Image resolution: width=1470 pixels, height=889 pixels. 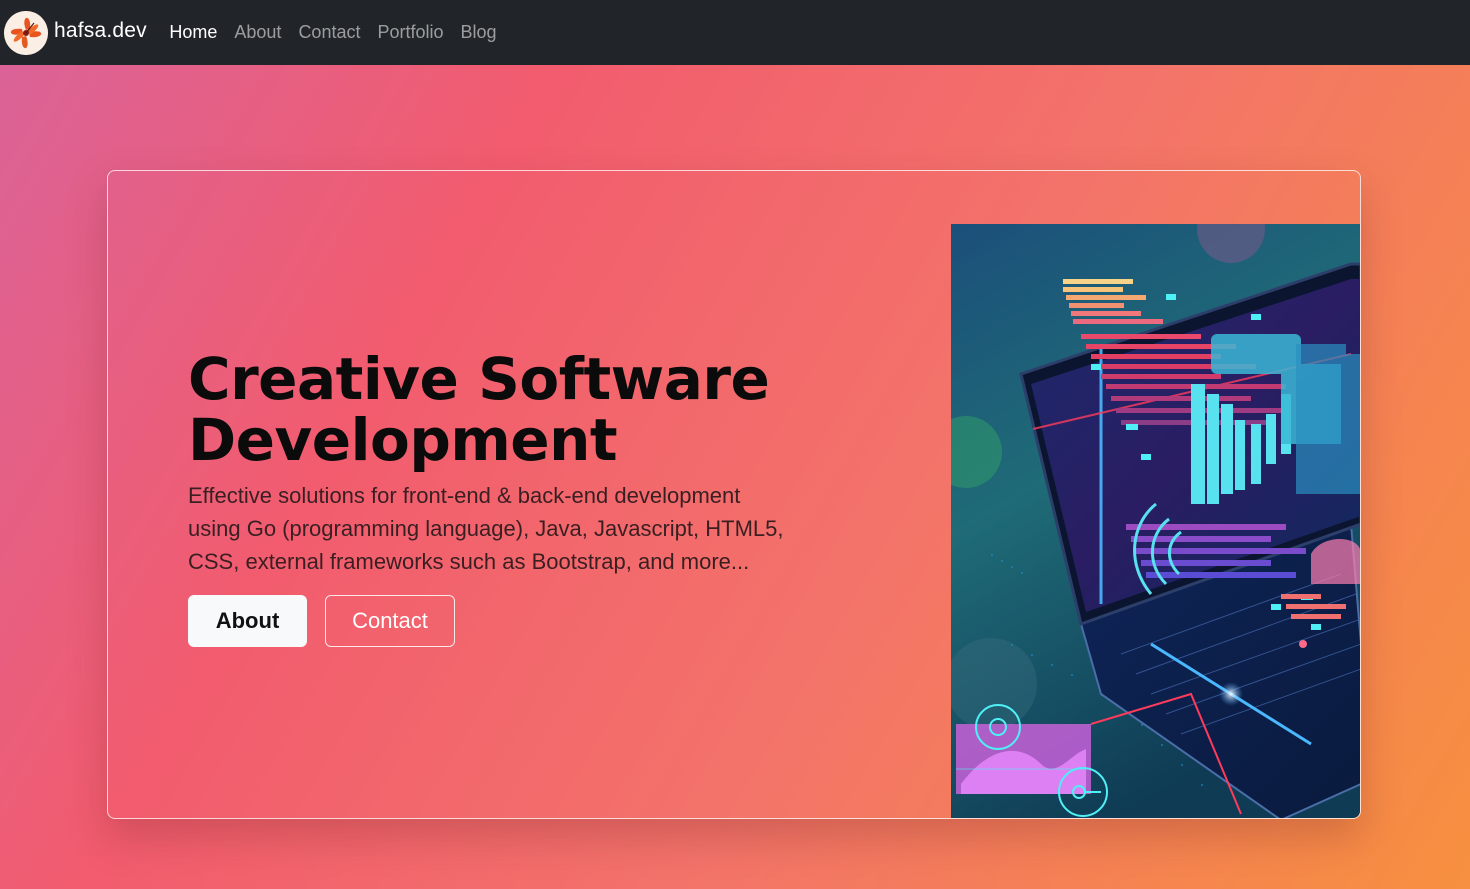 What do you see at coordinates (478, 32) in the screenshot?
I see `nav-blog-link: Blog` at bounding box center [478, 32].